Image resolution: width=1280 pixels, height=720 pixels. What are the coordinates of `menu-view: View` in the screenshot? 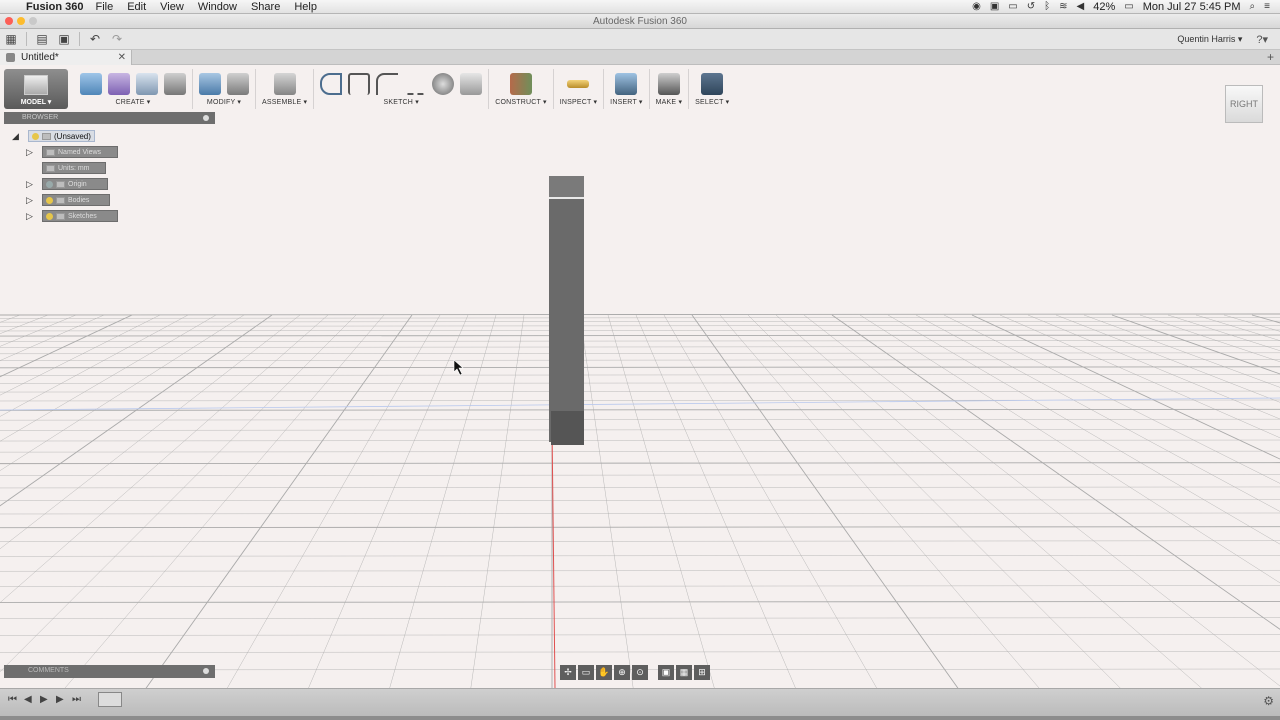 It's located at (172, 7).